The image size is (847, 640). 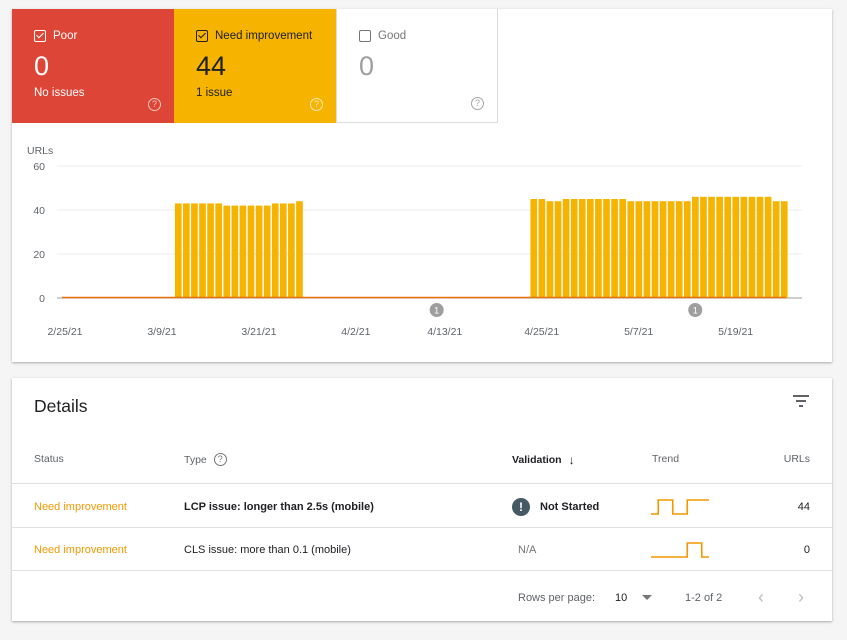 I want to click on column-status: Status, so click(x=49, y=459).